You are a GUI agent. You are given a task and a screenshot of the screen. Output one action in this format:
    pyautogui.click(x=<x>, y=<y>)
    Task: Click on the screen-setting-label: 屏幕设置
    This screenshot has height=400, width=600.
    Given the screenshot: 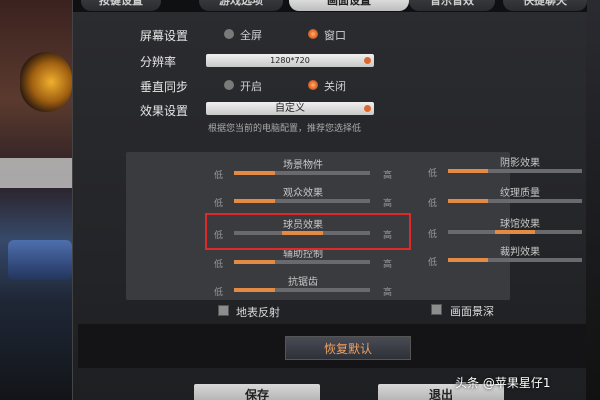 What is the action you would take?
    pyautogui.click(x=164, y=36)
    